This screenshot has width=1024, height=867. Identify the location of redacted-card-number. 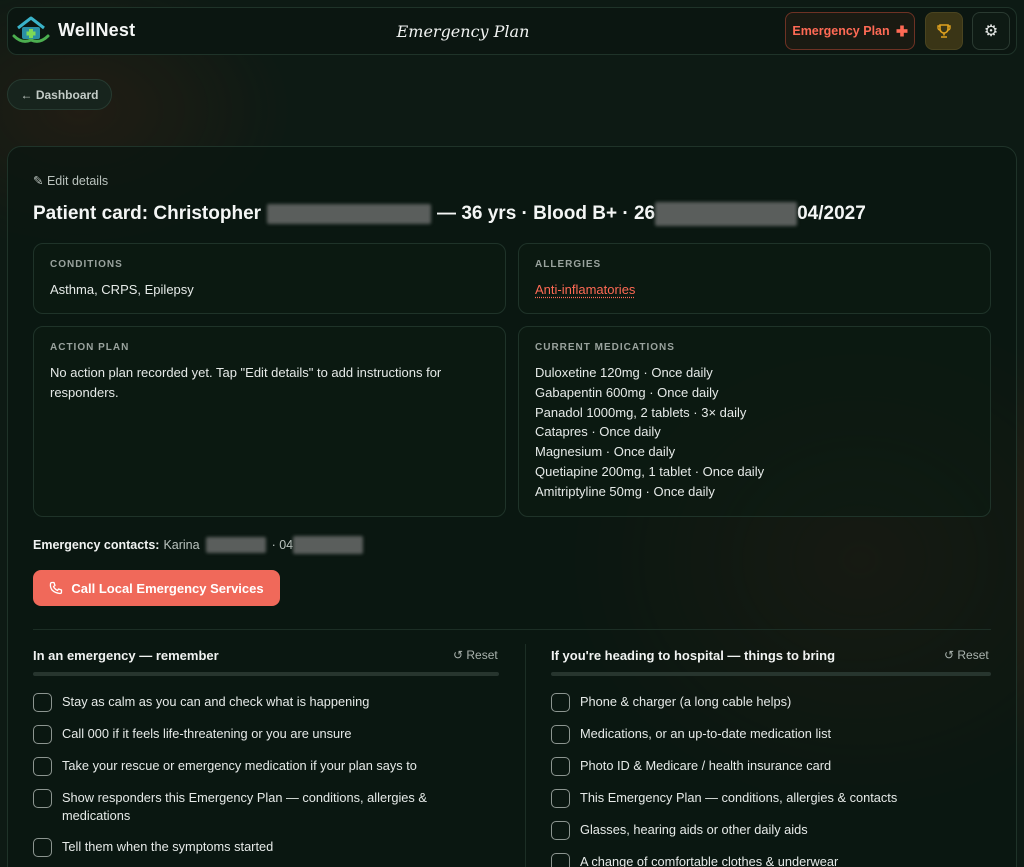
(726, 214).